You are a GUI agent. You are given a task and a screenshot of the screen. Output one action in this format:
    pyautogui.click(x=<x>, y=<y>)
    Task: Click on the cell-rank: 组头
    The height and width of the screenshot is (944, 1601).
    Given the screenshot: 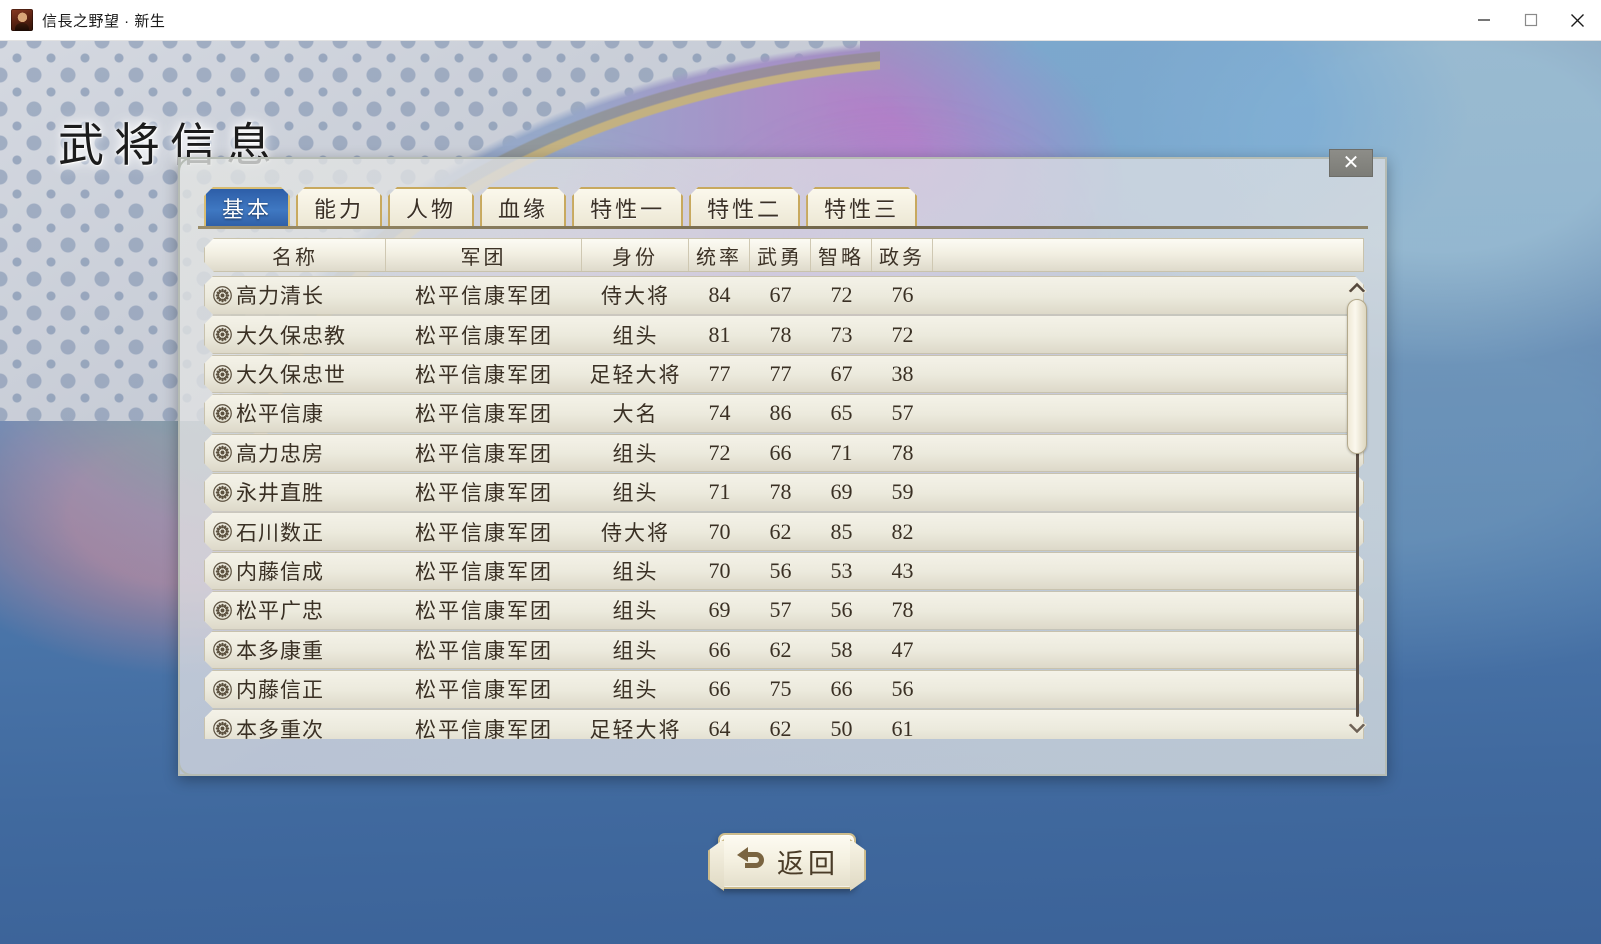 What is the action you would take?
    pyautogui.click(x=635, y=453)
    